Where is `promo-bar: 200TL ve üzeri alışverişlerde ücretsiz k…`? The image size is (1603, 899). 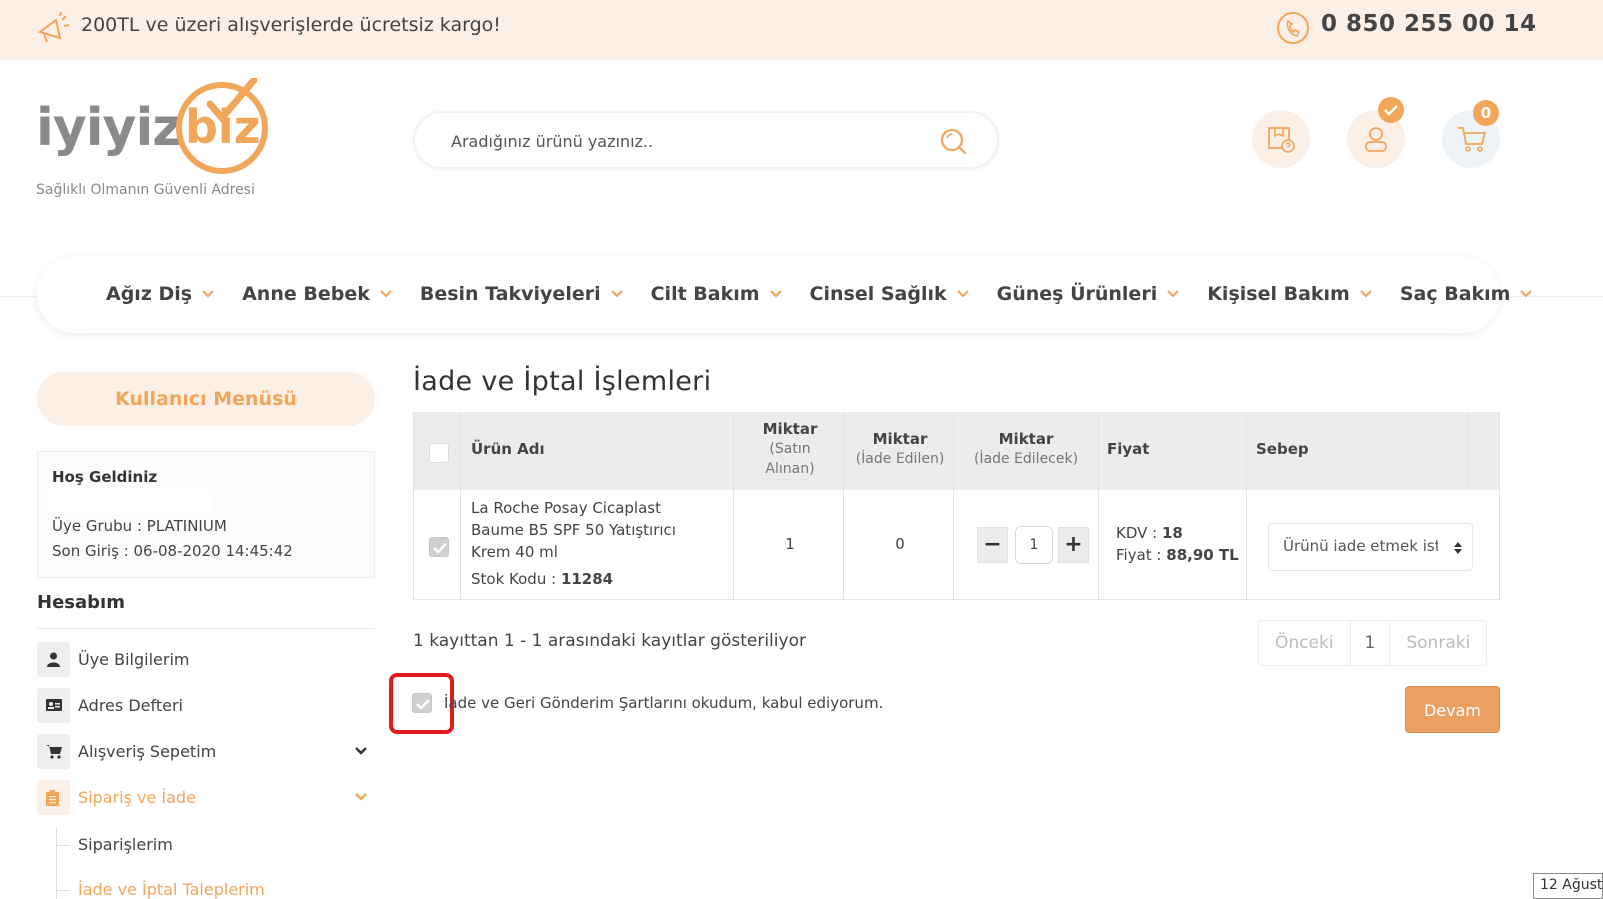
promo-bar: 200TL ve üzeri alışverişlerde ücretsiz k… is located at coordinates (801, 30).